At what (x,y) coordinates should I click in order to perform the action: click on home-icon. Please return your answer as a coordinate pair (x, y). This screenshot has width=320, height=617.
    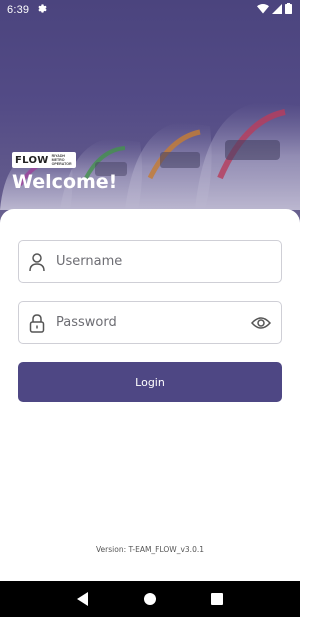
    Looking at the image, I should click on (150, 599).